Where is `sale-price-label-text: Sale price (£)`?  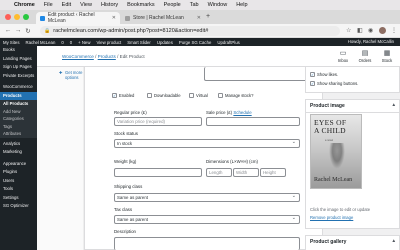 sale-price-label-text: Sale price (£) is located at coordinates (219, 112).